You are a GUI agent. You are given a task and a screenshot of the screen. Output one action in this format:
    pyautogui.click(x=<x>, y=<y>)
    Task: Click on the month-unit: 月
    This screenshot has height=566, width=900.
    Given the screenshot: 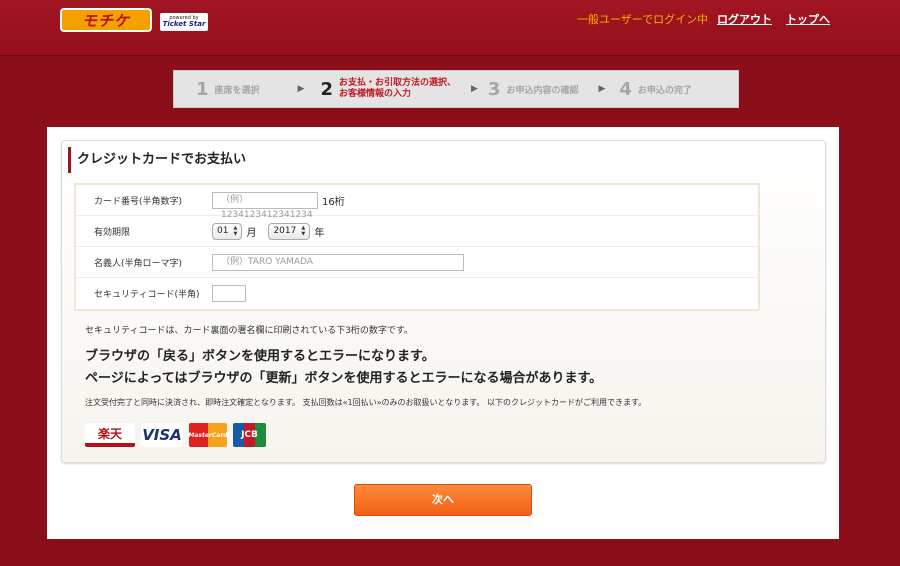 What is the action you would take?
    pyautogui.click(x=251, y=233)
    